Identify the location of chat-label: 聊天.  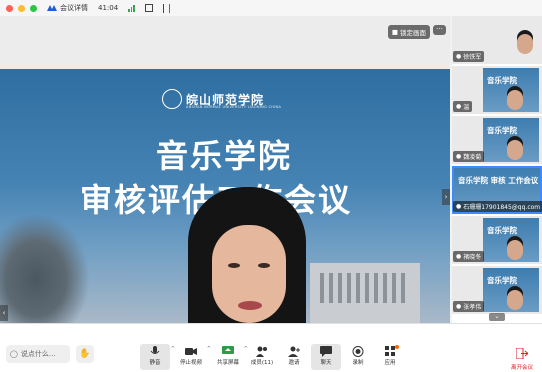
(326, 363).